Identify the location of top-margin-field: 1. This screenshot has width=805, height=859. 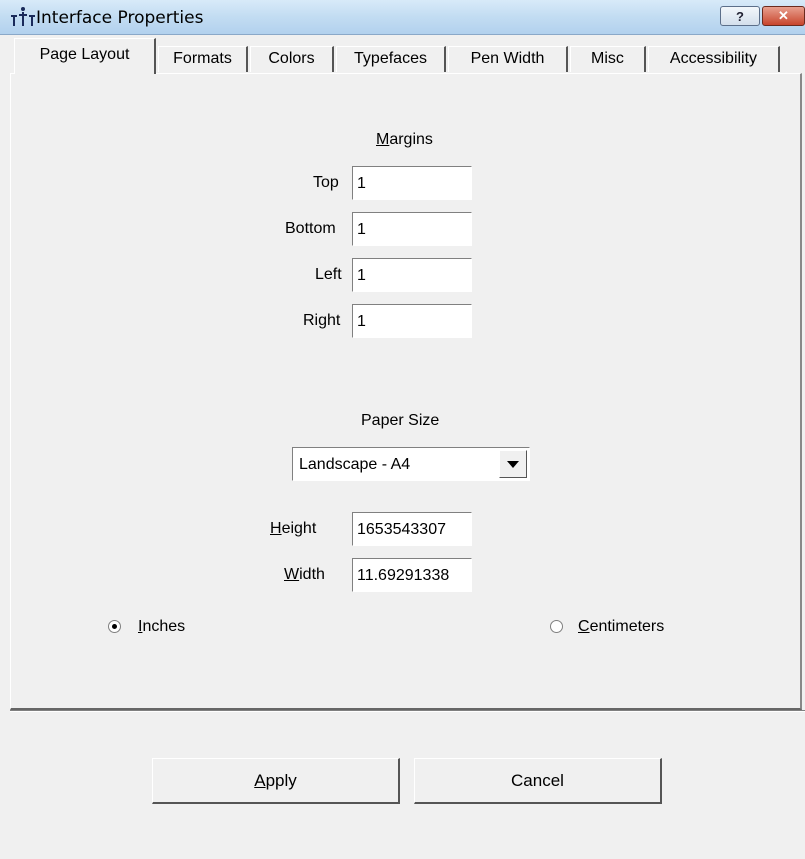
(412, 183).